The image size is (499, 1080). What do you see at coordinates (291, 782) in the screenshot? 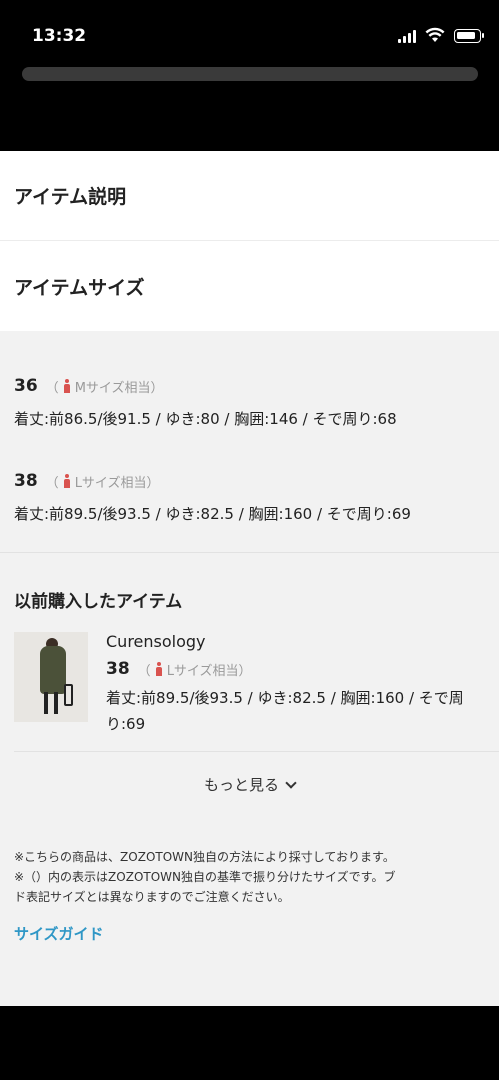
I see `chevron-down-icon` at bounding box center [291, 782].